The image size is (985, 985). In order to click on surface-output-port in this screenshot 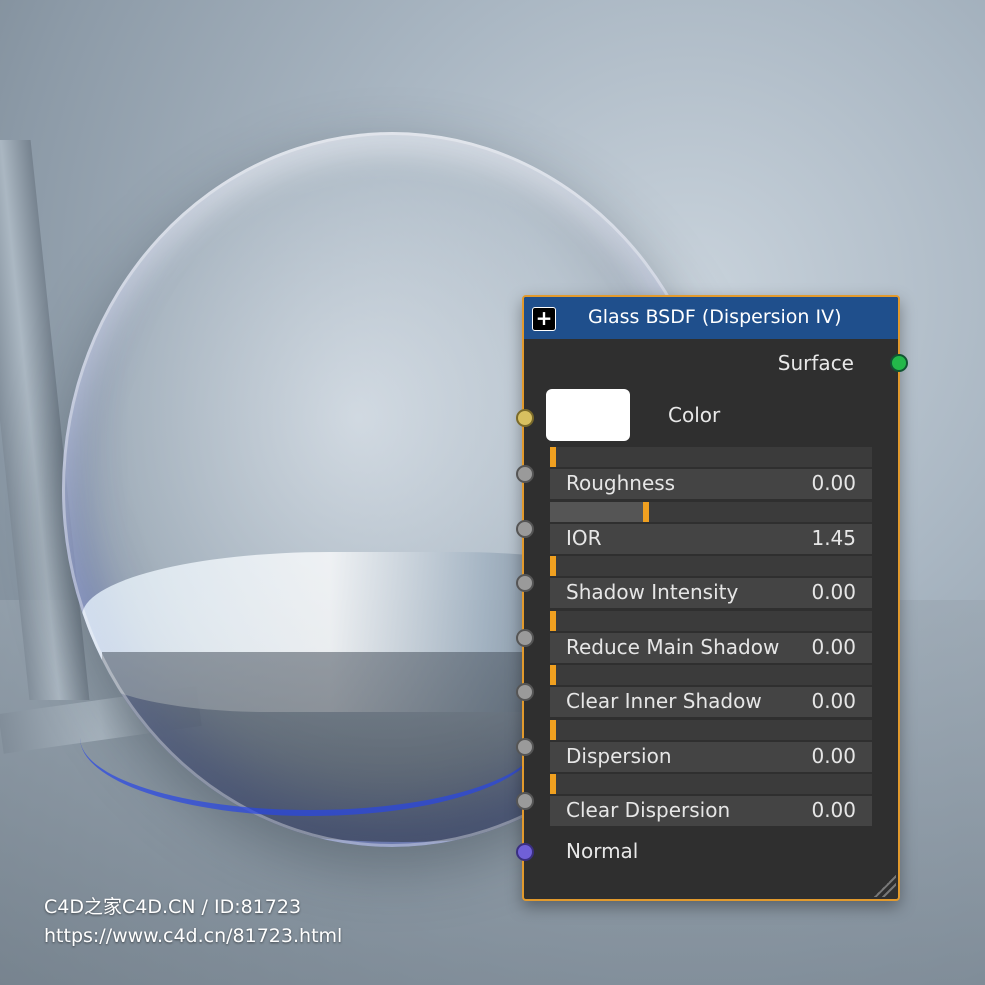, I will do `click(899, 363)`.